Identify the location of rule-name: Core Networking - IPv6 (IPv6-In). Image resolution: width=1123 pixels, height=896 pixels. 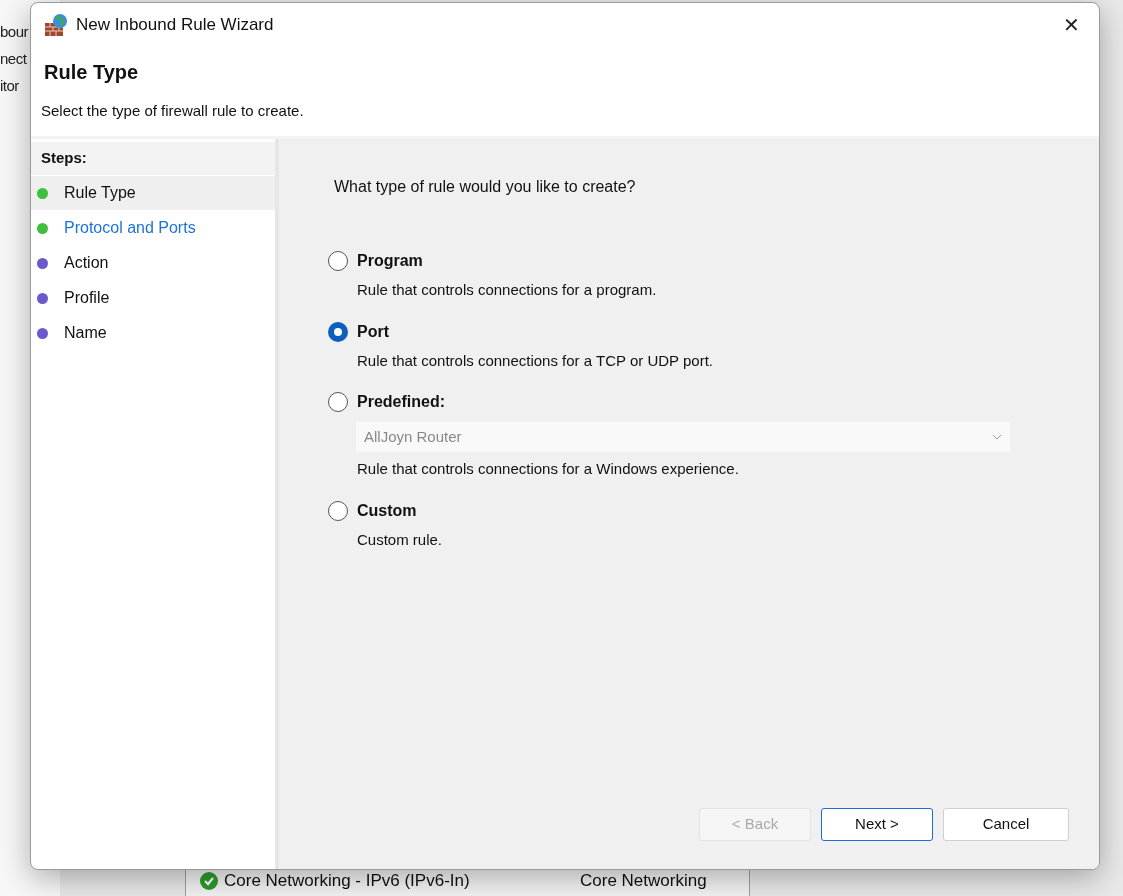
(347, 881).